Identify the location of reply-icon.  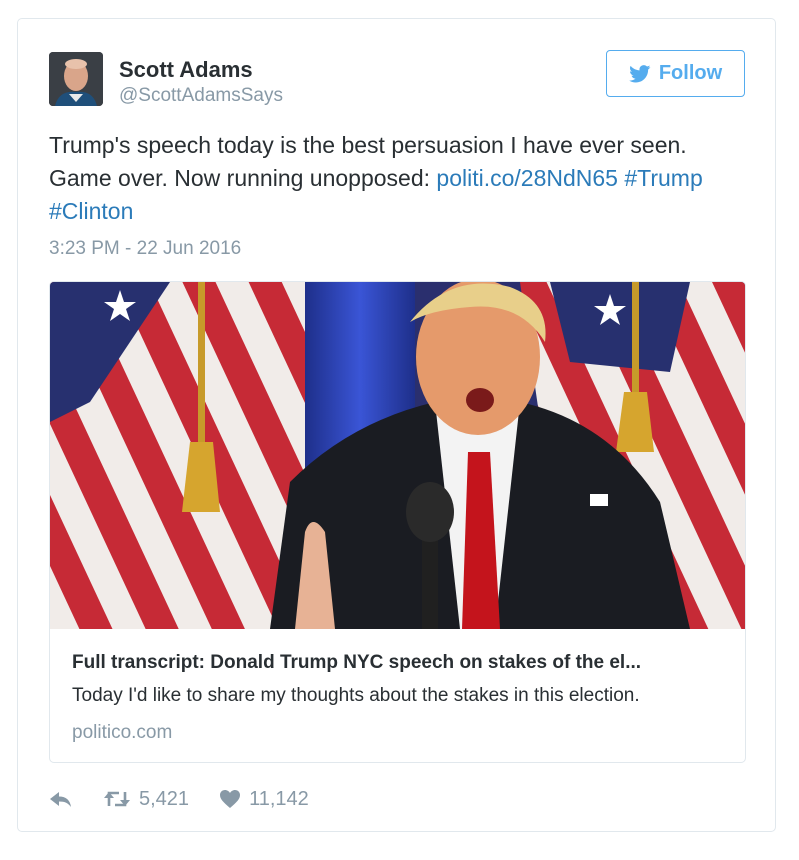
(60, 799).